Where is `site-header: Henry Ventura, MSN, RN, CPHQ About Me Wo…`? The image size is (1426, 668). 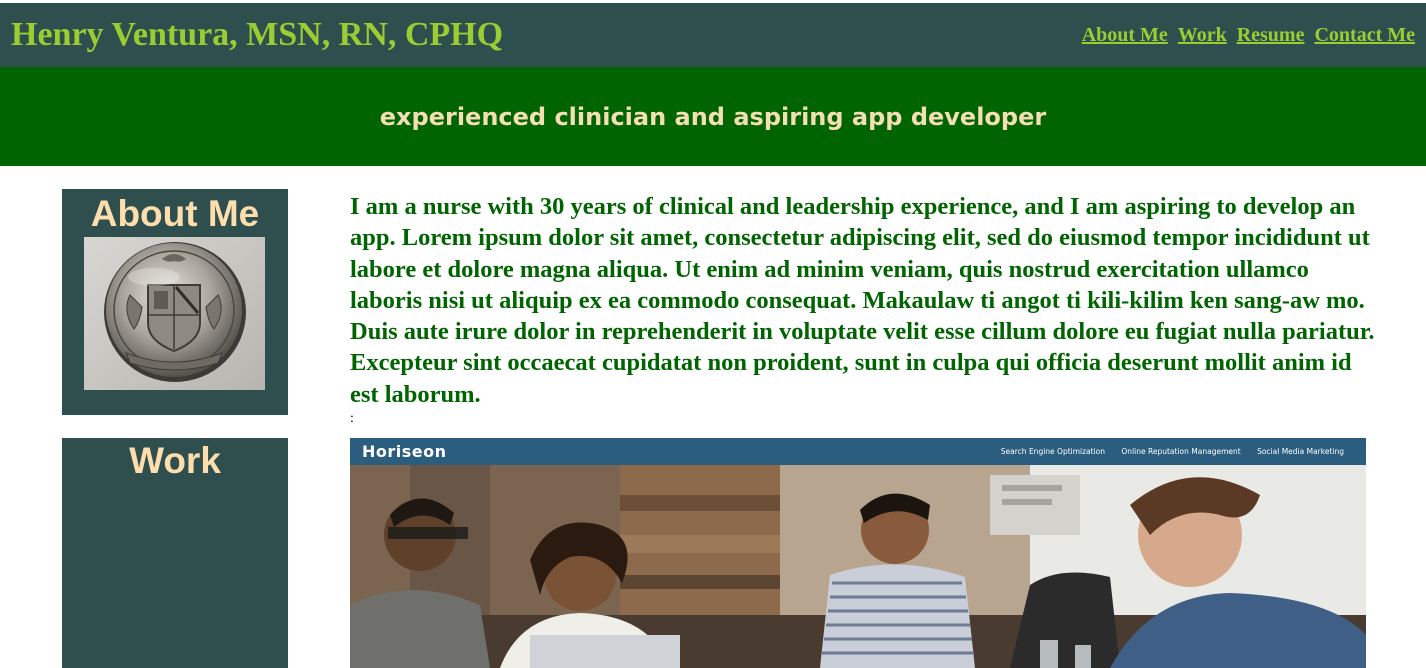
site-header: Henry Ventura, MSN, RN, CPHQ About Me Wo… is located at coordinates (713, 35).